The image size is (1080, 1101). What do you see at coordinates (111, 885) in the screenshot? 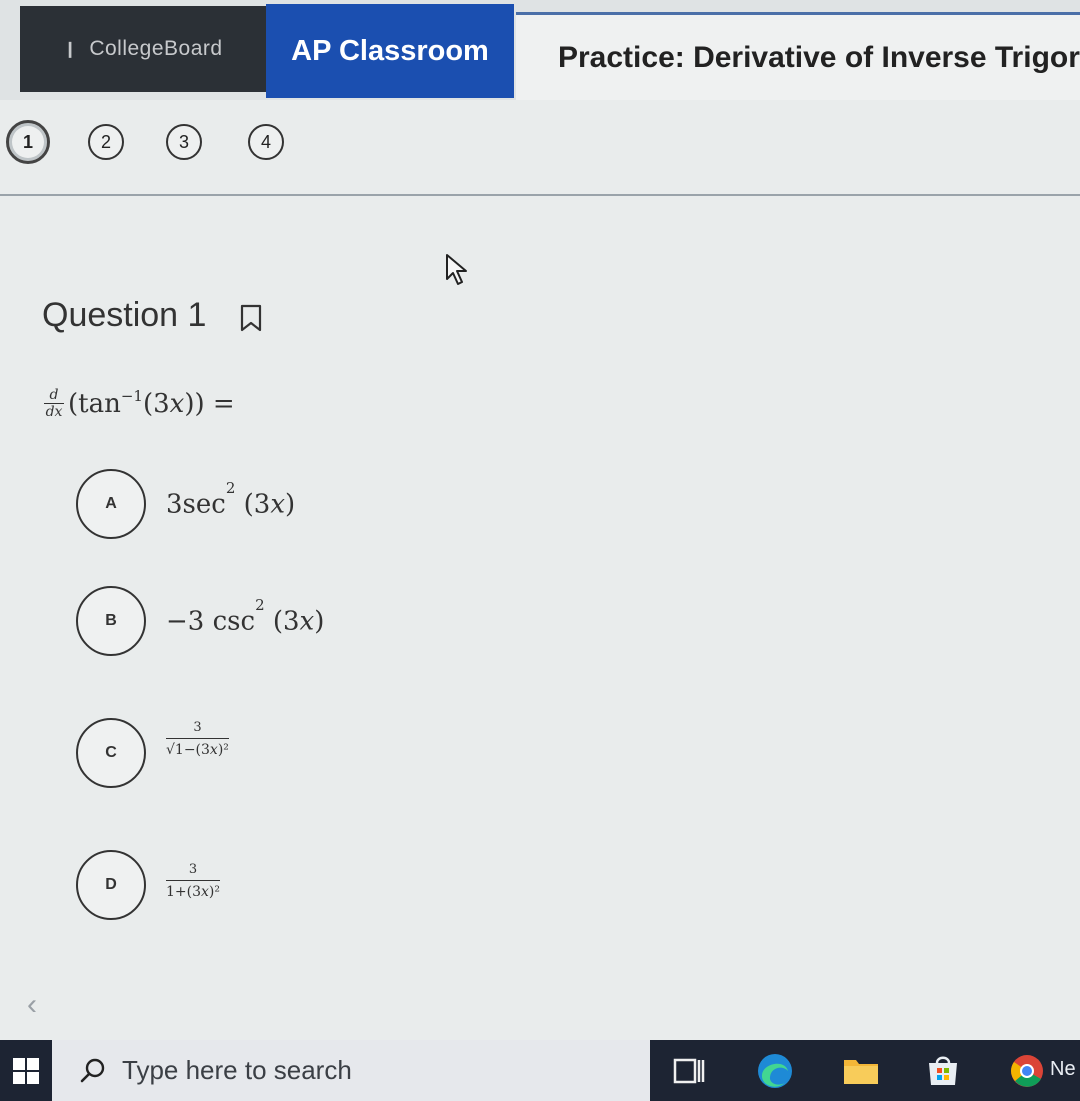
I see `choice-letter-d: D` at bounding box center [111, 885].